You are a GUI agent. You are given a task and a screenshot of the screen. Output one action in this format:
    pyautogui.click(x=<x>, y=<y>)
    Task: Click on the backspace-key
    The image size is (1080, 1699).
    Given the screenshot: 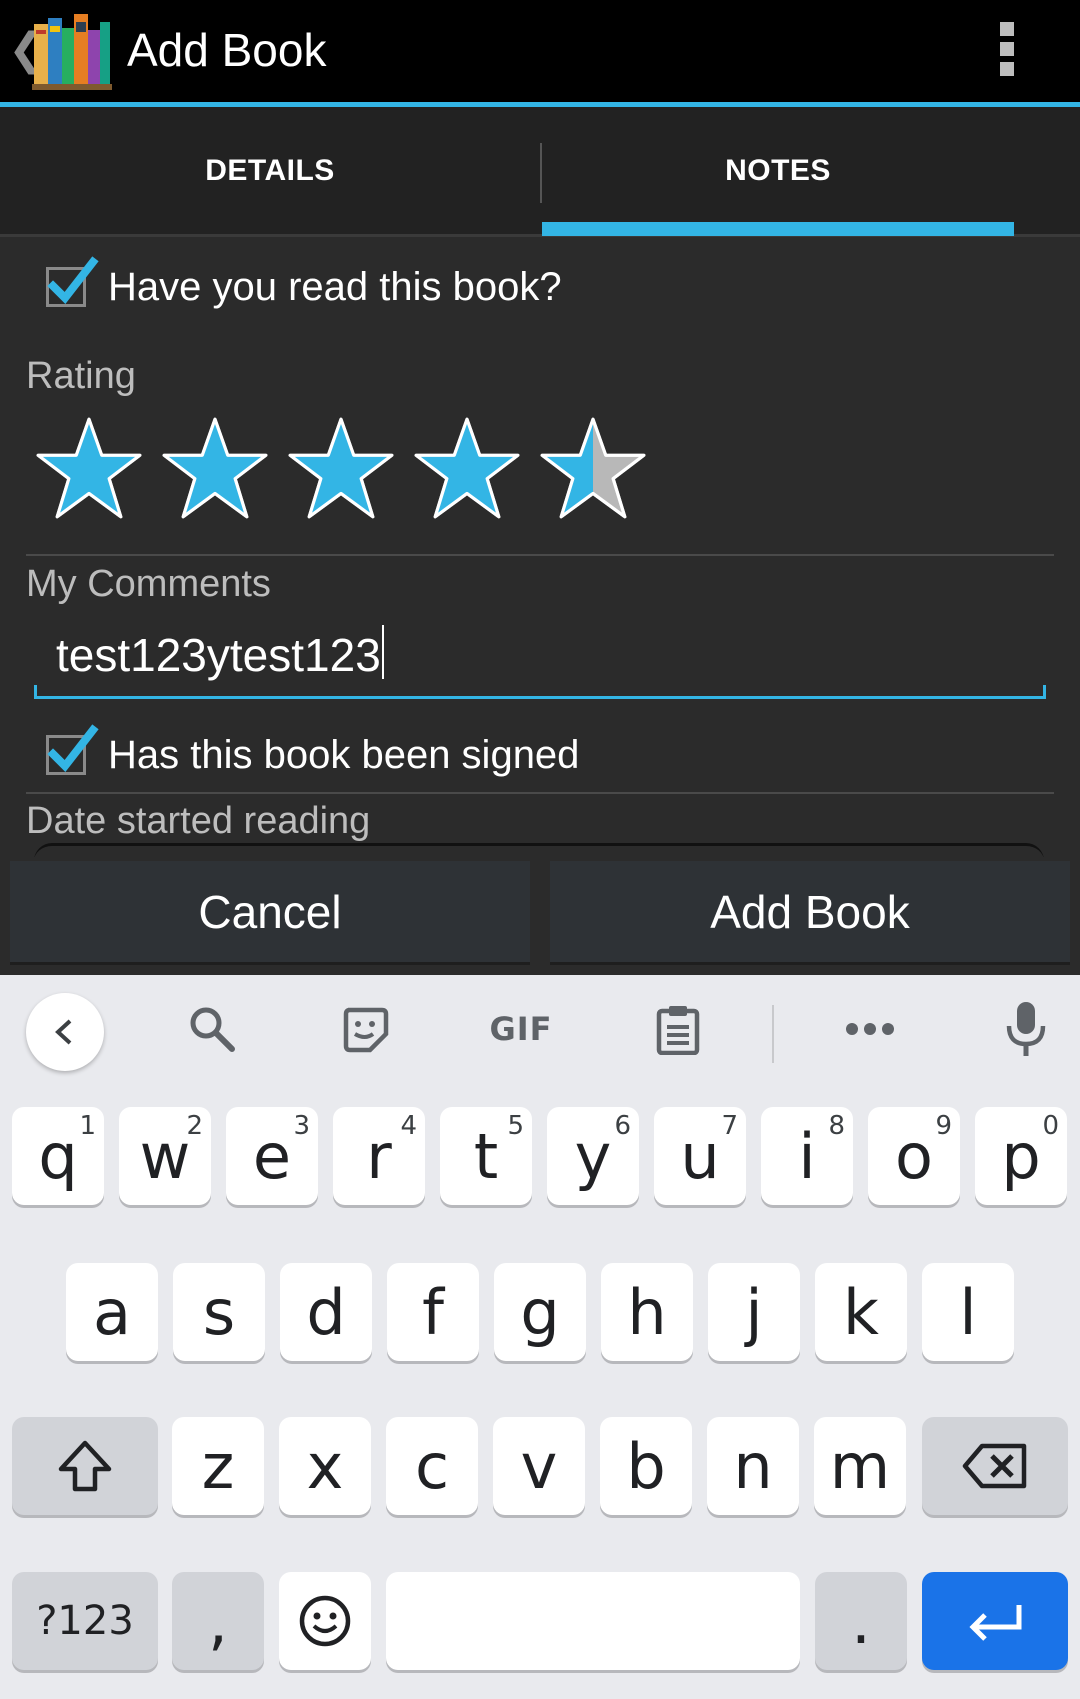 What is the action you would take?
    pyautogui.click(x=995, y=1466)
    